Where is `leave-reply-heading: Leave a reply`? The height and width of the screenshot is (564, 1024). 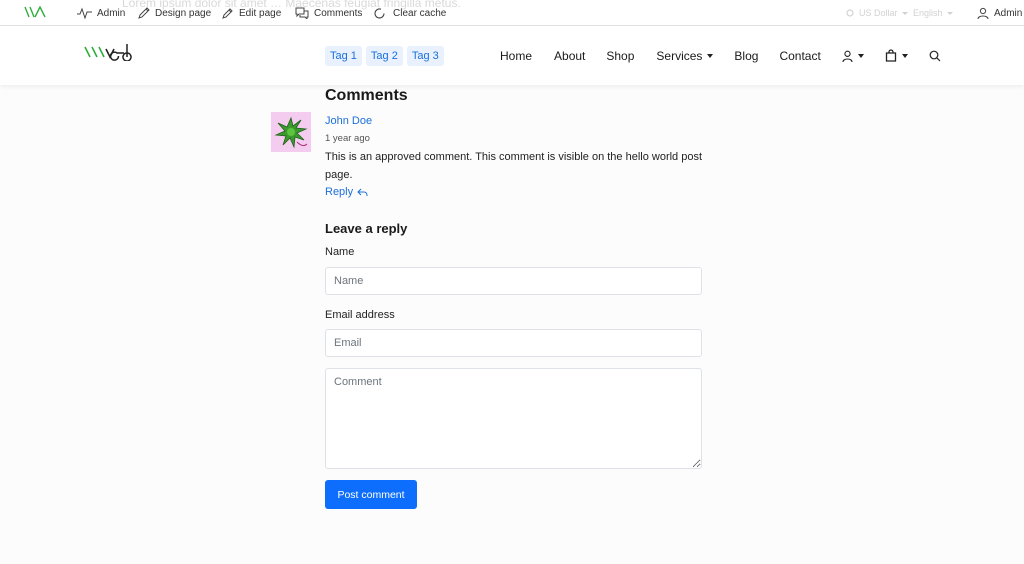
leave-reply-heading: Leave a reply is located at coordinates (366, 228).